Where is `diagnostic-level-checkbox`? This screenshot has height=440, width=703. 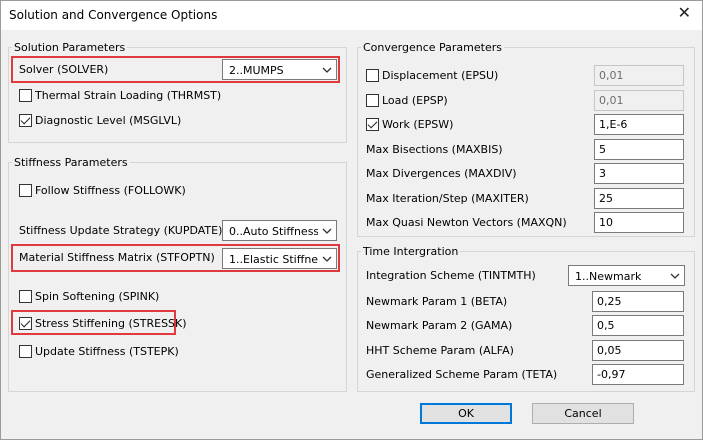
diagnostic-level-checkbox is located at coordinates (25, 120).